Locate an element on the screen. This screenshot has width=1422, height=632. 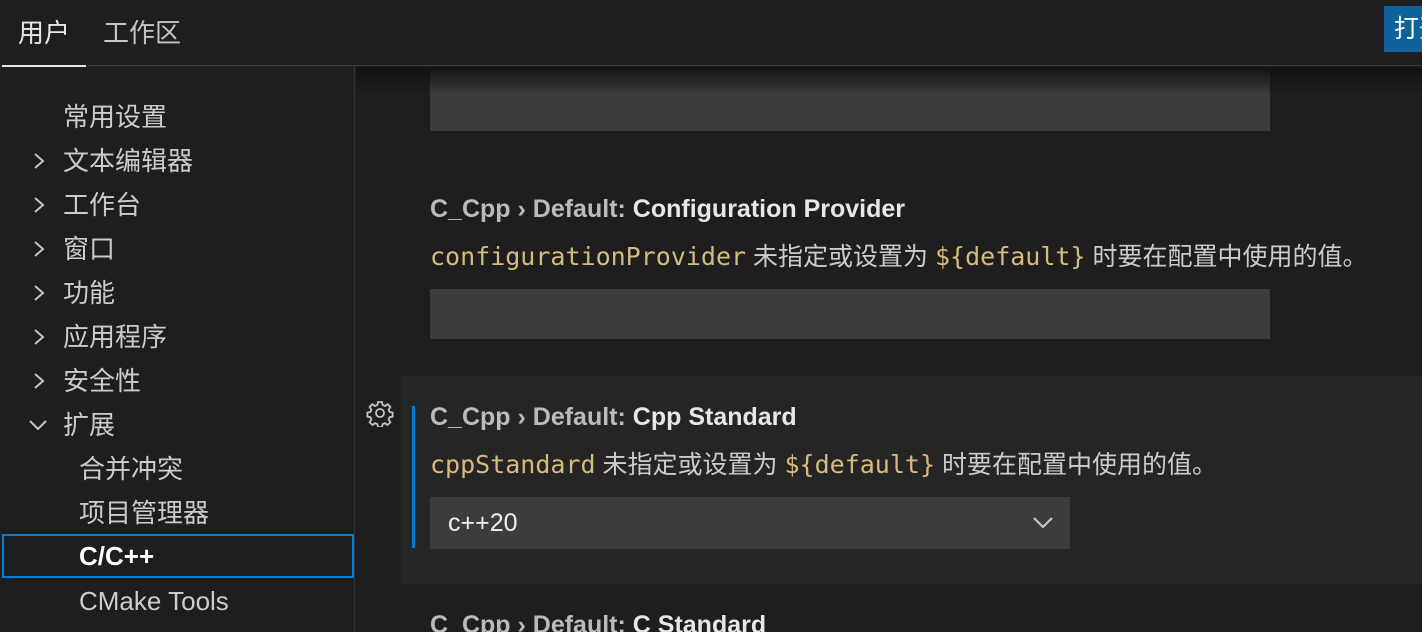
toc-item-workbench: 工作台 is located at coordinates (178, 205).